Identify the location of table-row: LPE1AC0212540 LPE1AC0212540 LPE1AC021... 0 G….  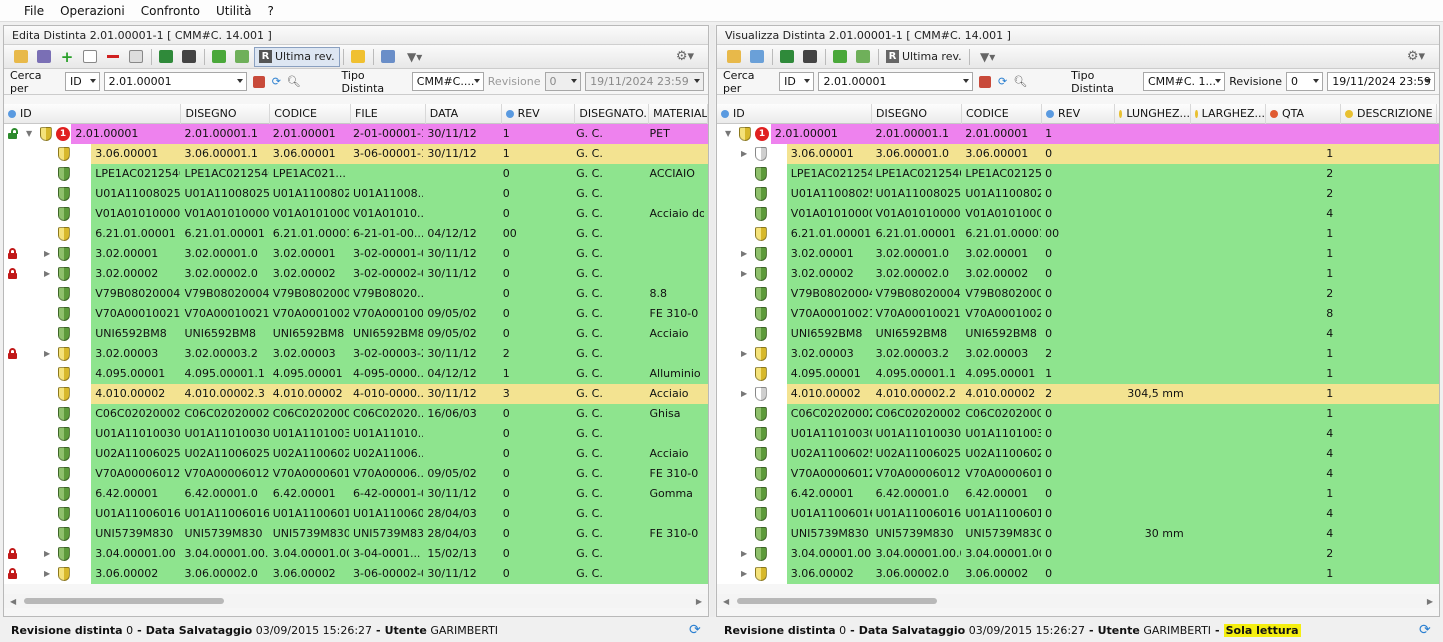
(356, 174).